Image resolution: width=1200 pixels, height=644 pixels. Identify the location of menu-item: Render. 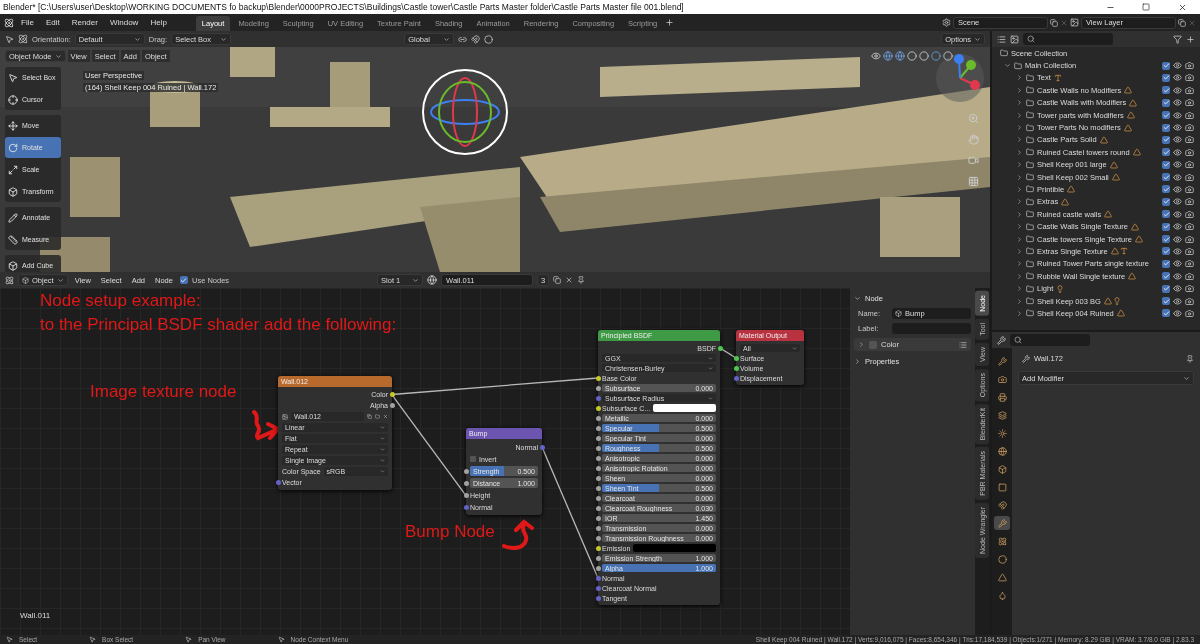
(84, 22).